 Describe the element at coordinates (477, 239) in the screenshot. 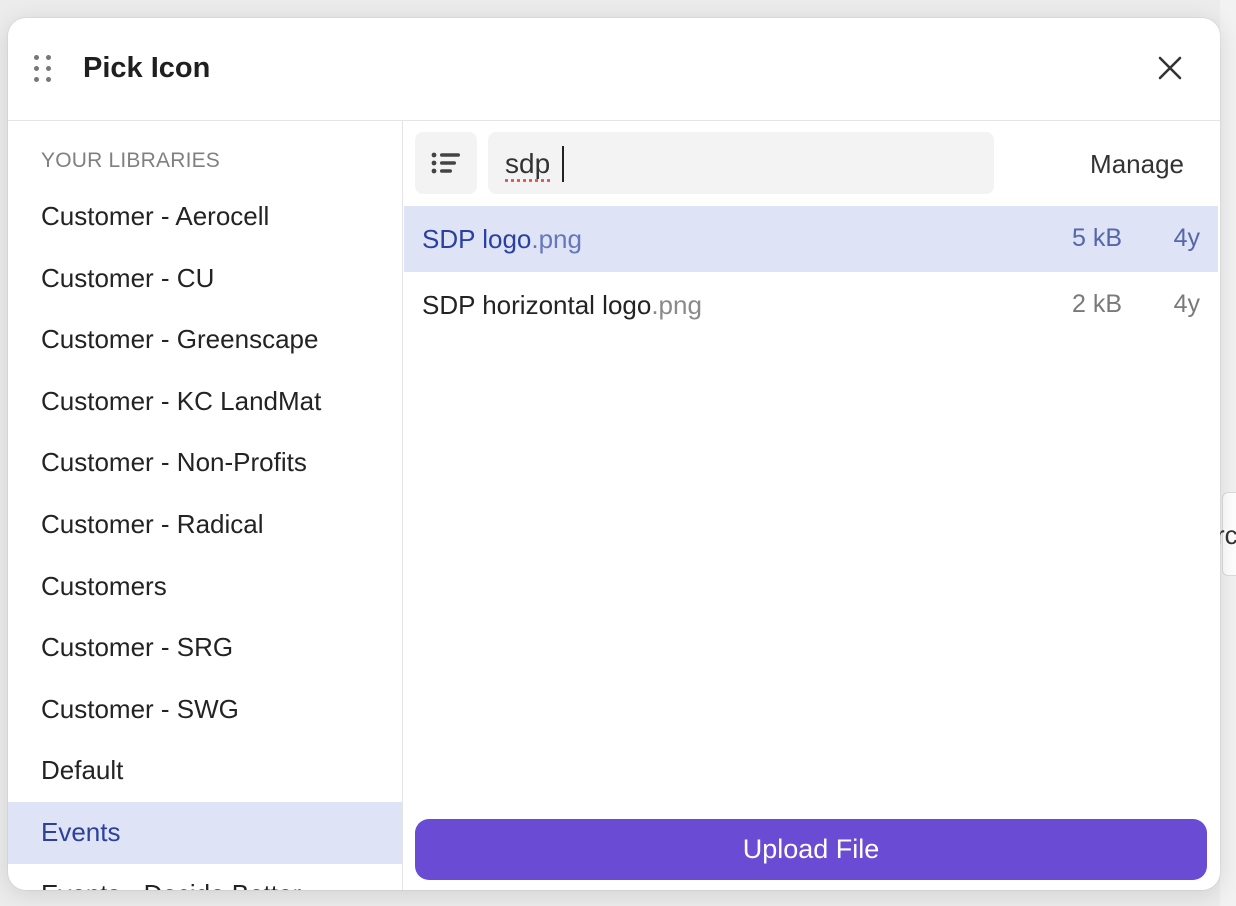

I see `file-basename: SDP logo` at that location.